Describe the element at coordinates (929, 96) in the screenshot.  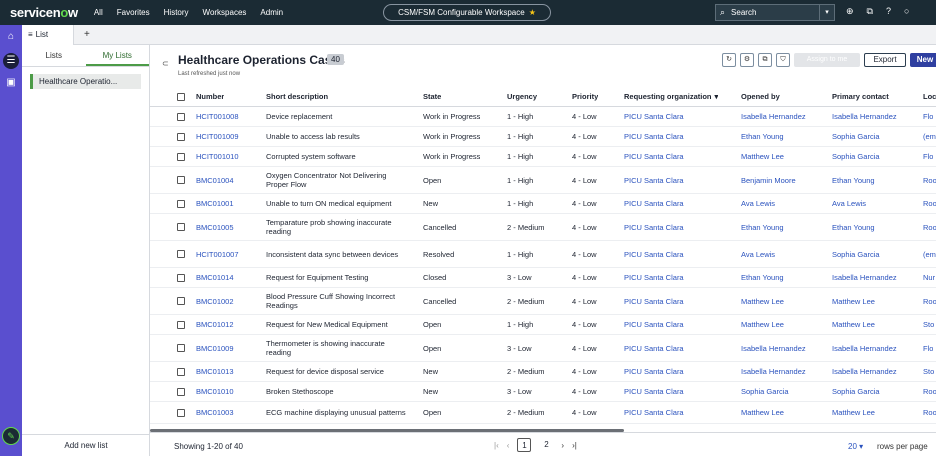
I see `col-location: Loc` at that location.